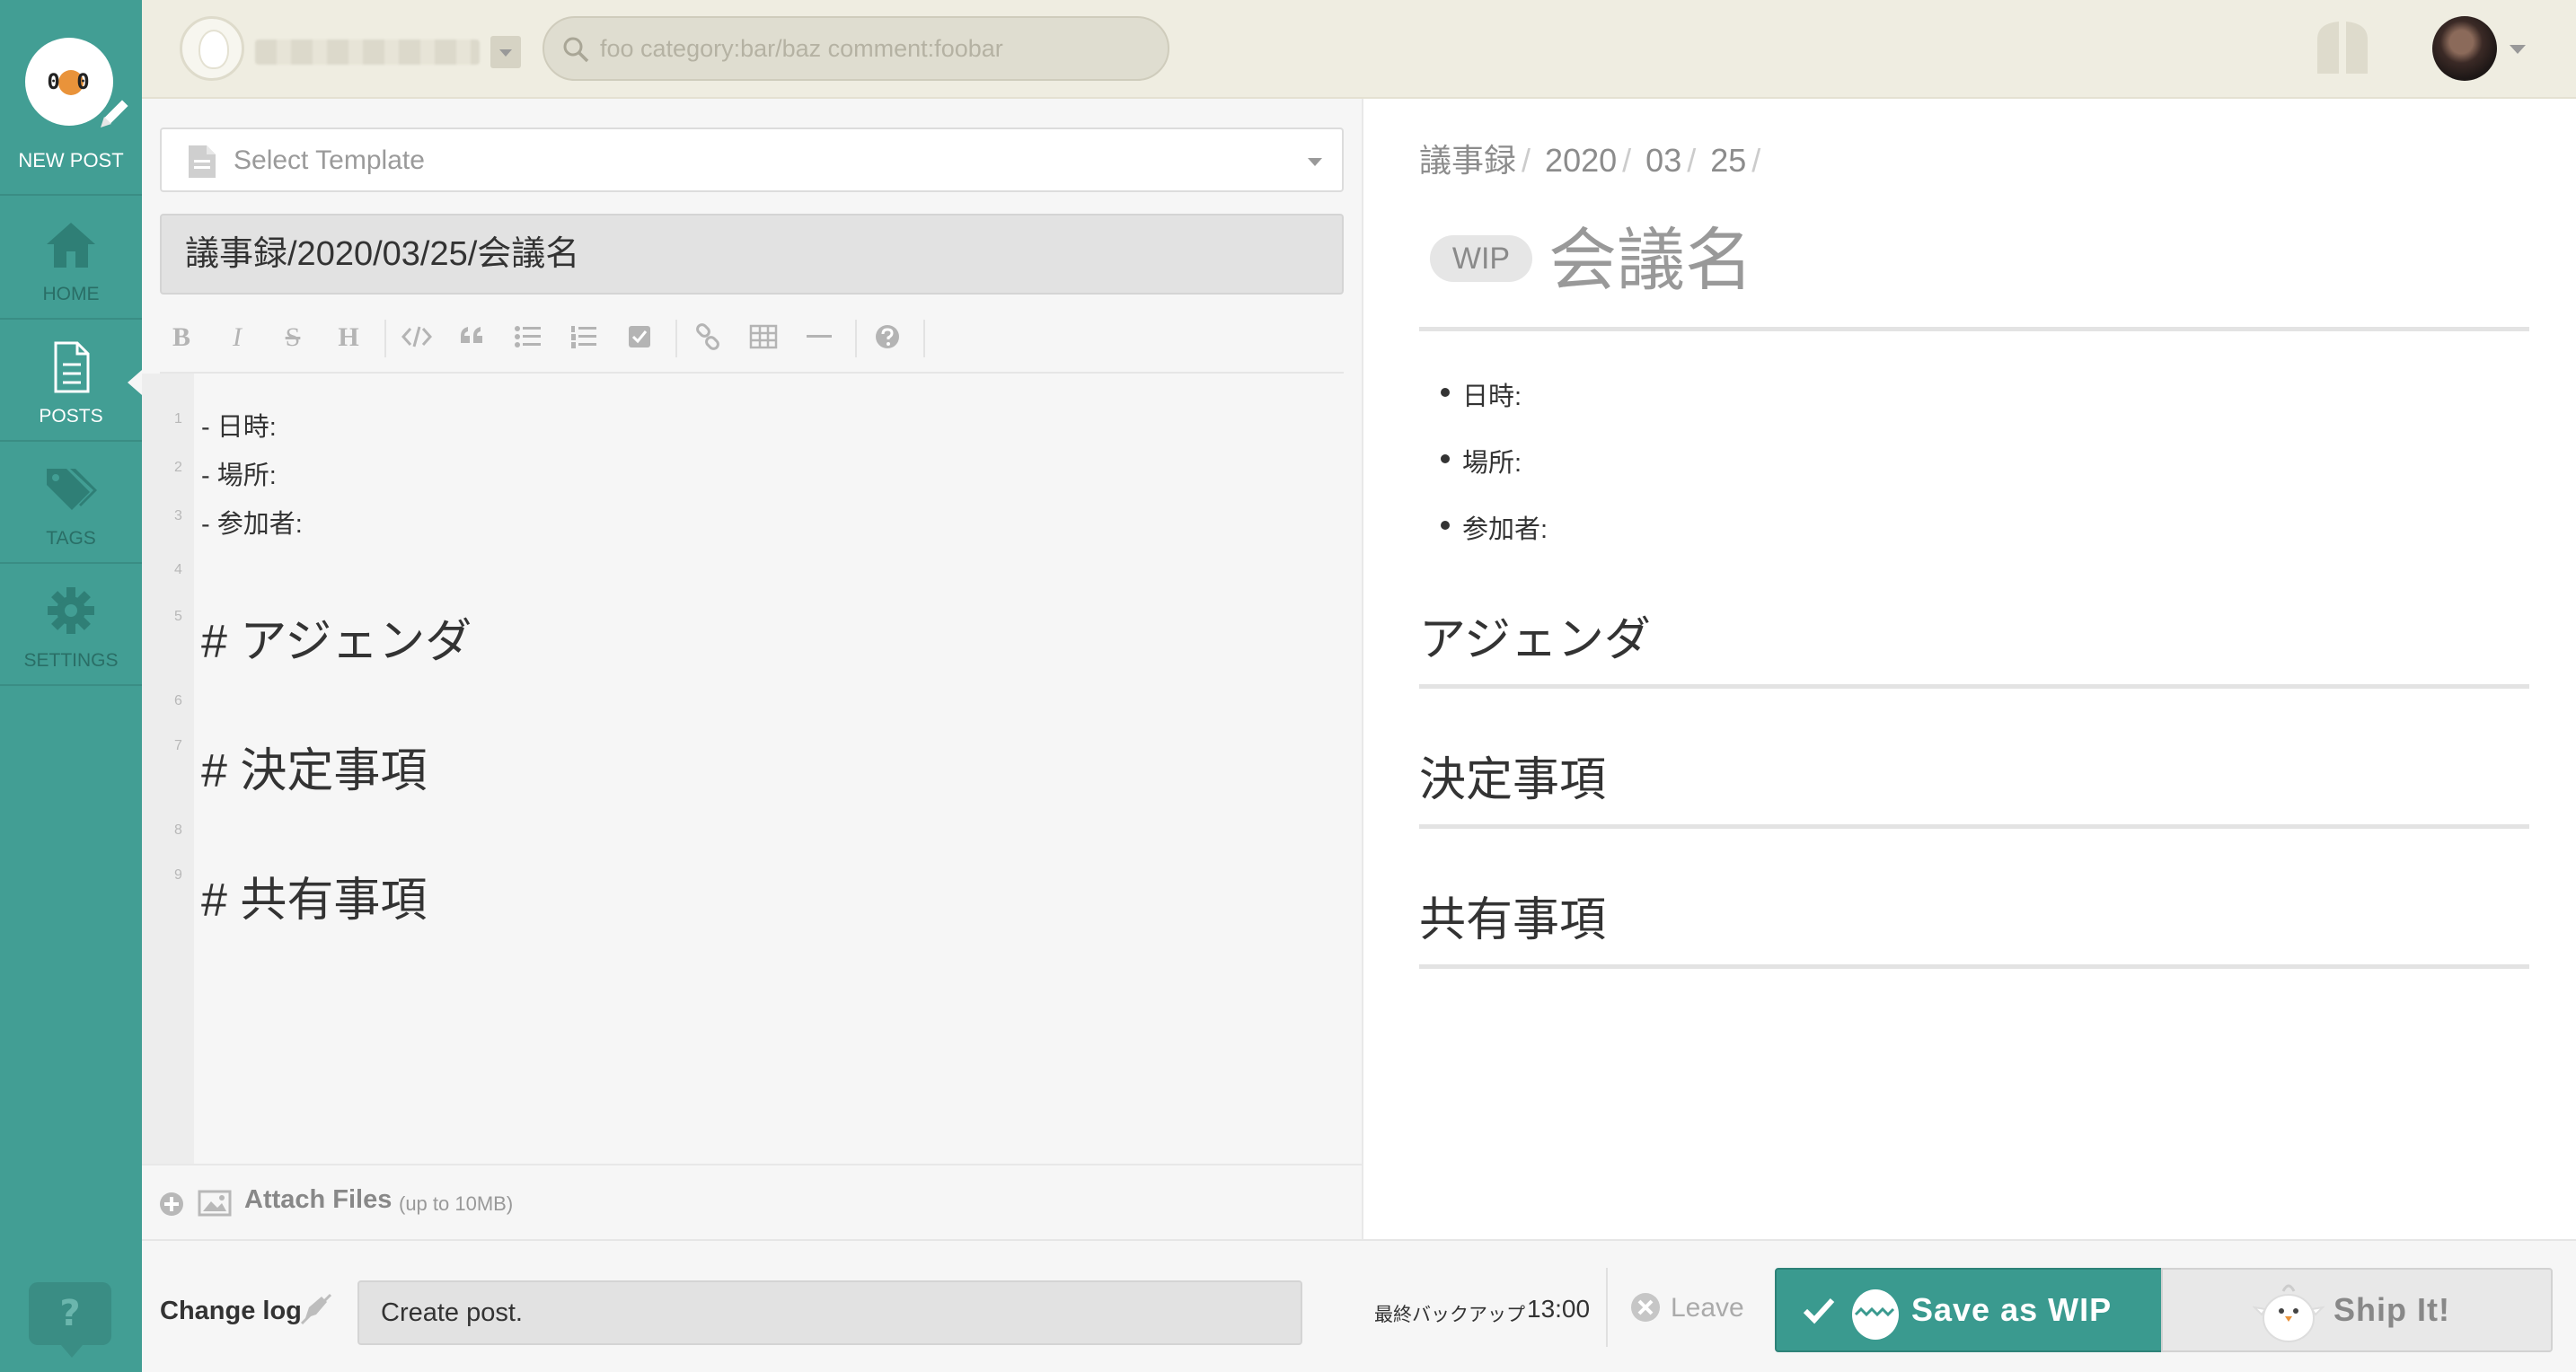 The width and height of the screenshot is (2576, 1372). What do you see at coordinates (1481, 259) in the screenshot?
I see `wip-badge: WIP` at bounding box center [1481, 259].